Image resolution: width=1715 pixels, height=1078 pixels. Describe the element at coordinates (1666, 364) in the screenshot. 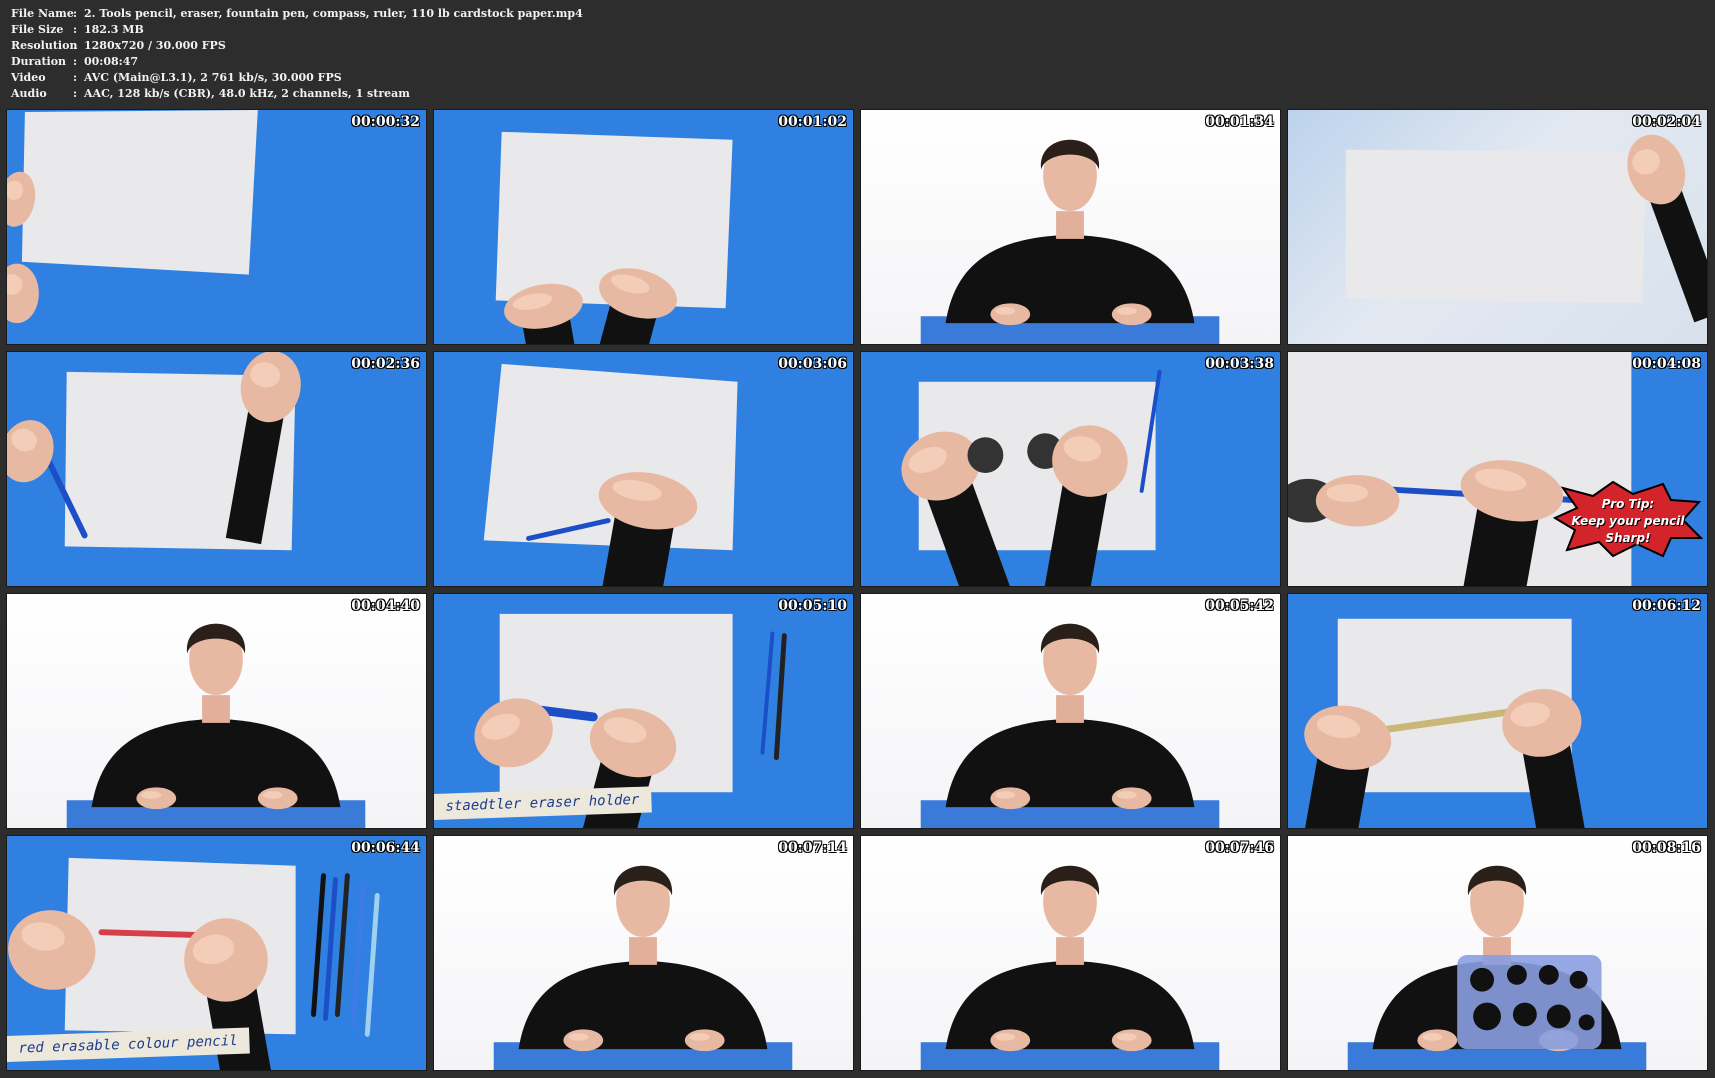

I see `thumbnail-timestamp: 00:04:08` at that location.